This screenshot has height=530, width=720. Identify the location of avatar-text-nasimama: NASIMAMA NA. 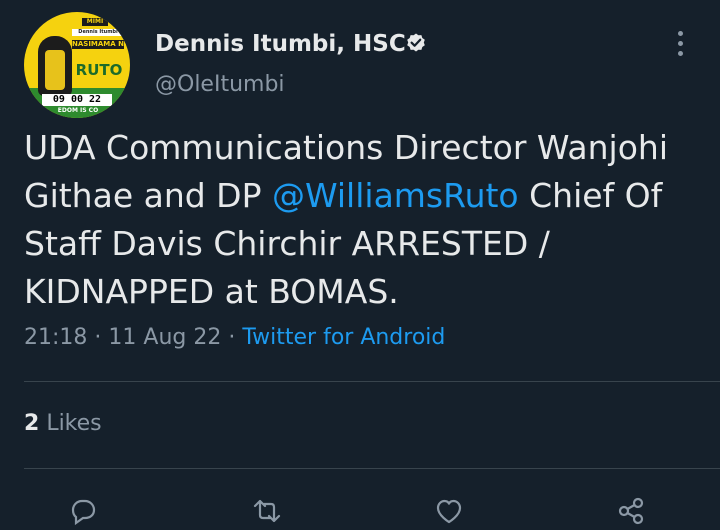
(101, 44).